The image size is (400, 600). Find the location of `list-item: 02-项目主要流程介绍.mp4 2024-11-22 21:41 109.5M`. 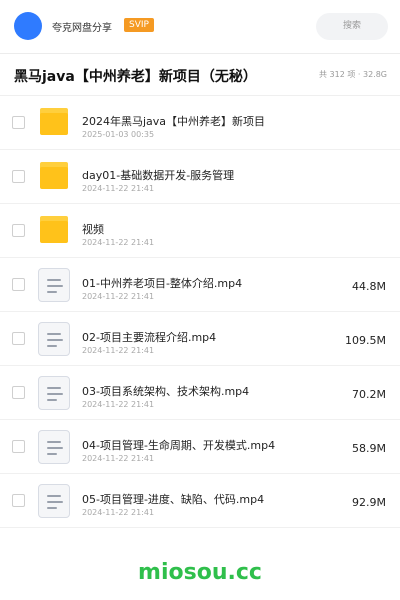

list-item: 02-项目主要流程介绍.mp4 2024-11-22 21:41 109.5M is located at coordinates (200, 339).